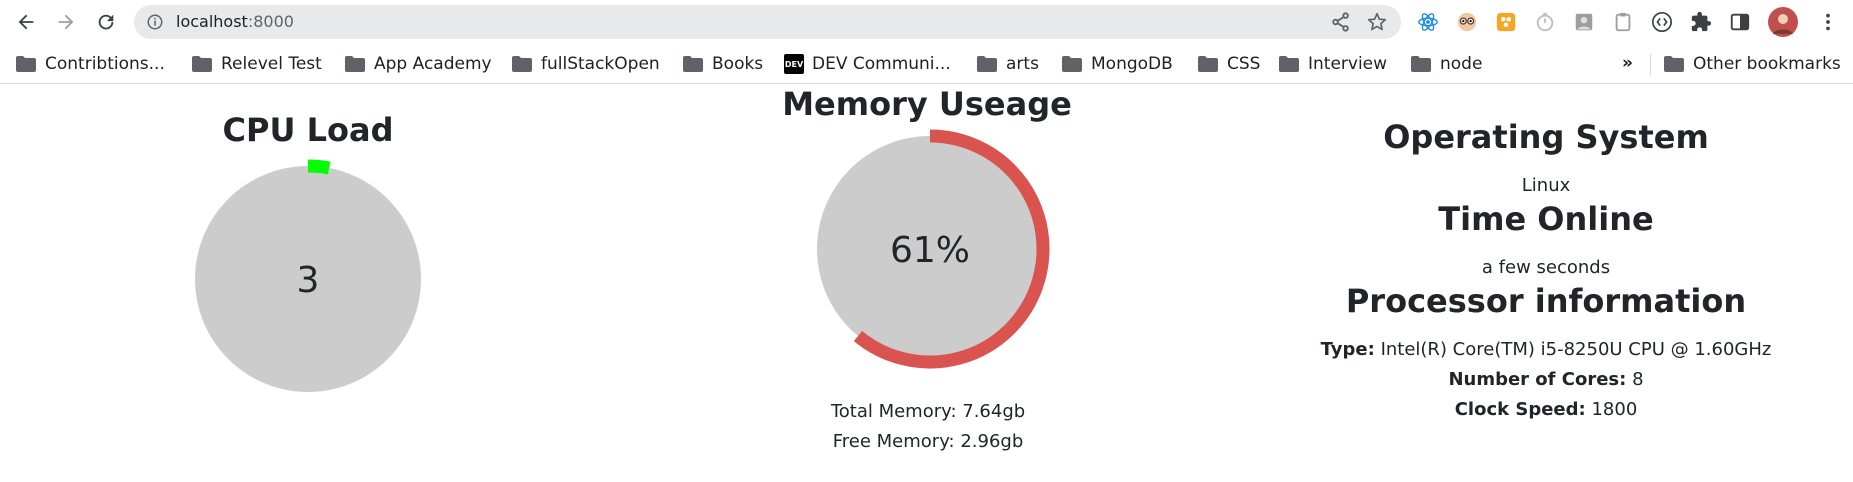  I want to click on dev-icon: DEV, so click(794, 64).